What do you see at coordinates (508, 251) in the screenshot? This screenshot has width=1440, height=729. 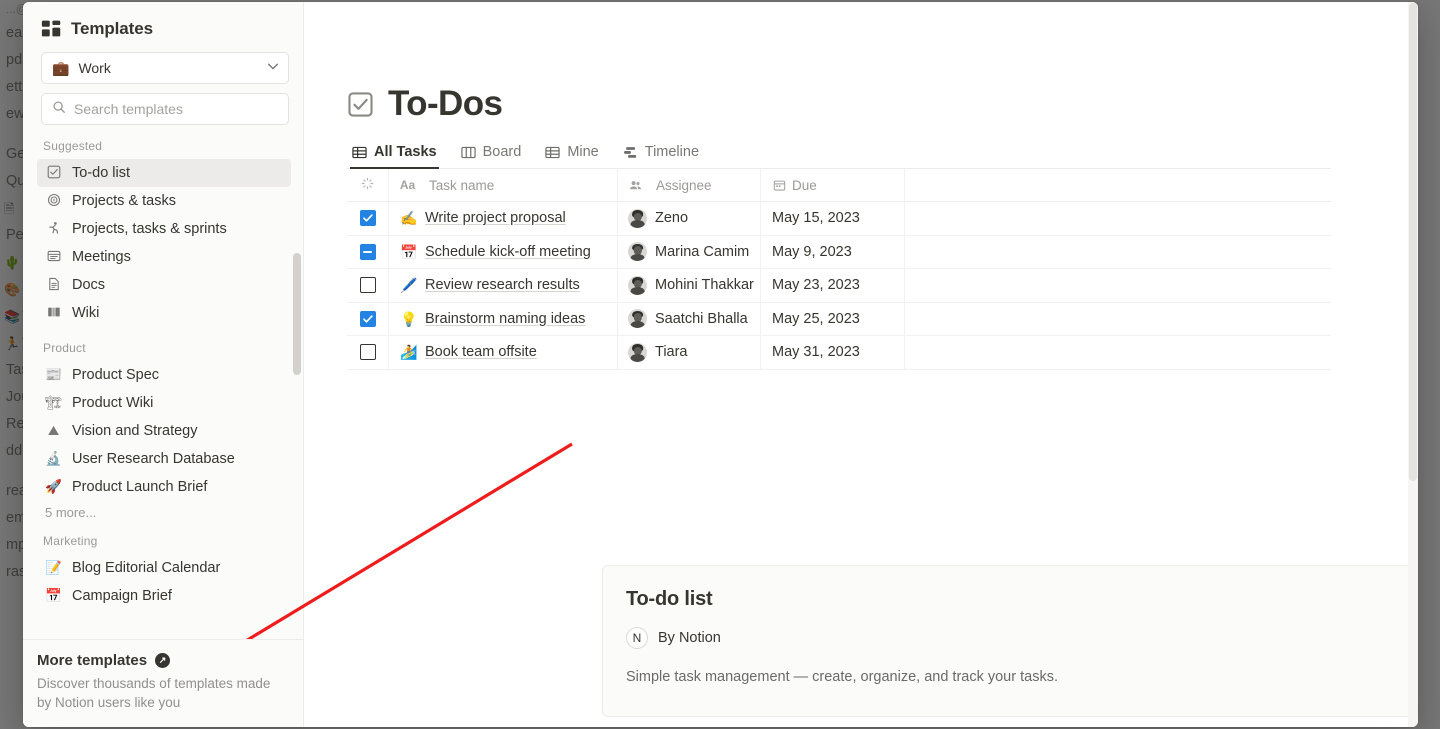 I see `task-name: Schedule kick-off meeting` at bounding box center [508, 251].